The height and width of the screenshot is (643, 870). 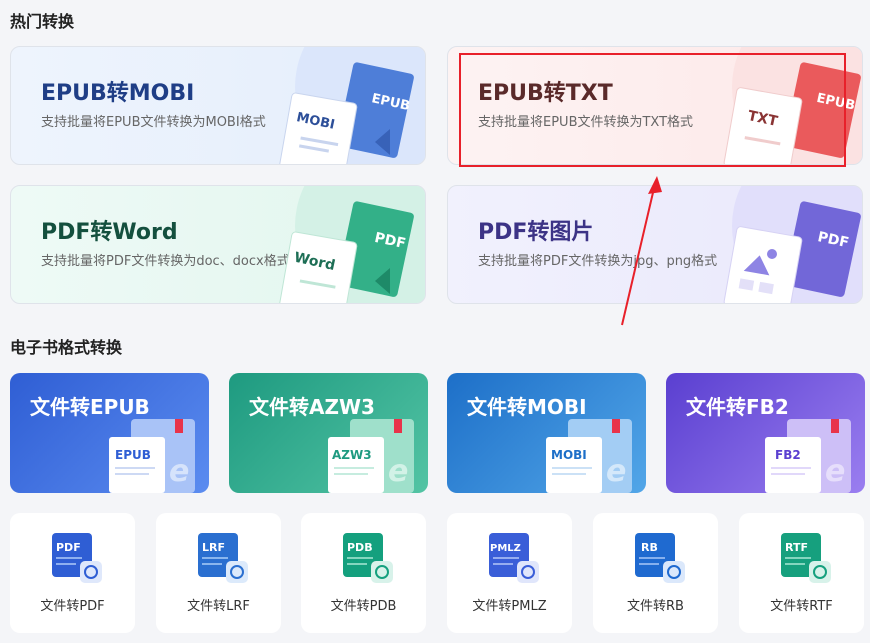 I want to click on pmlz-file-icon: PMLZ, so click(x=514, y=558).